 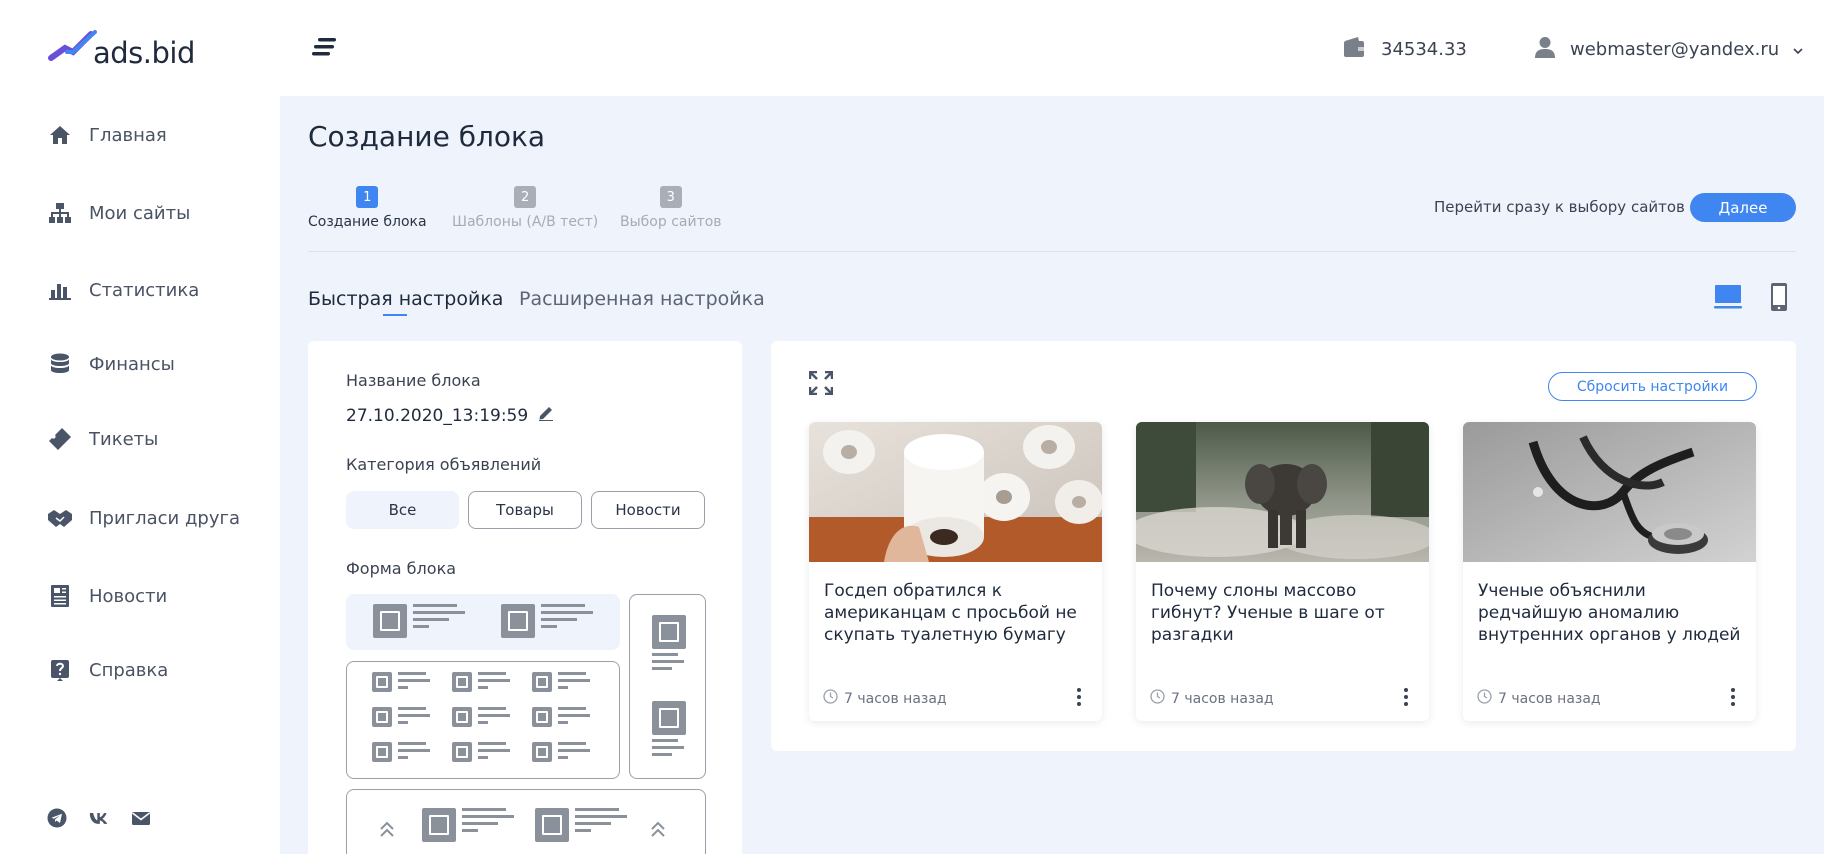 What do you see at coordinates (1779, 299) in the screenshot?
I see `mobile-view-icon` at bounding box center [1779, 299].